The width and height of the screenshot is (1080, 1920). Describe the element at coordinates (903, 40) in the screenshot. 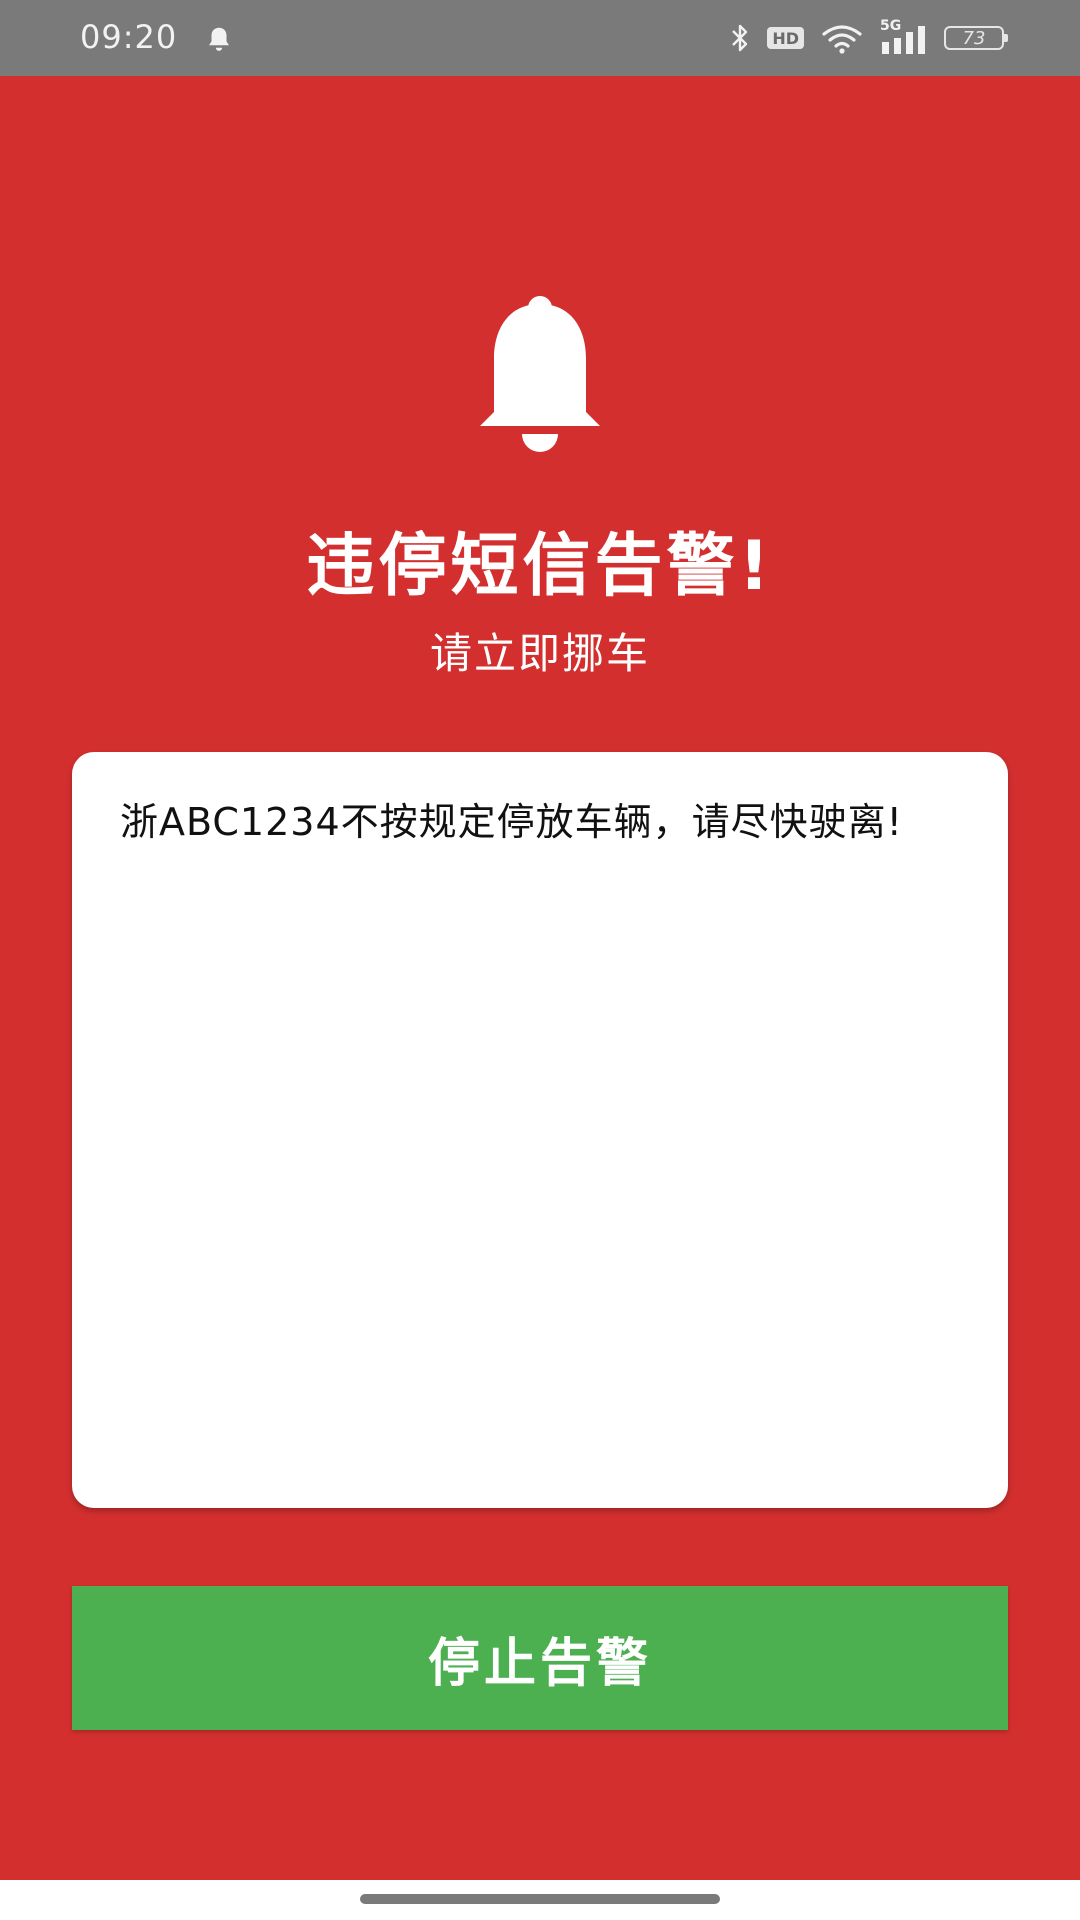

I see `signal-strength-icon` at that location.